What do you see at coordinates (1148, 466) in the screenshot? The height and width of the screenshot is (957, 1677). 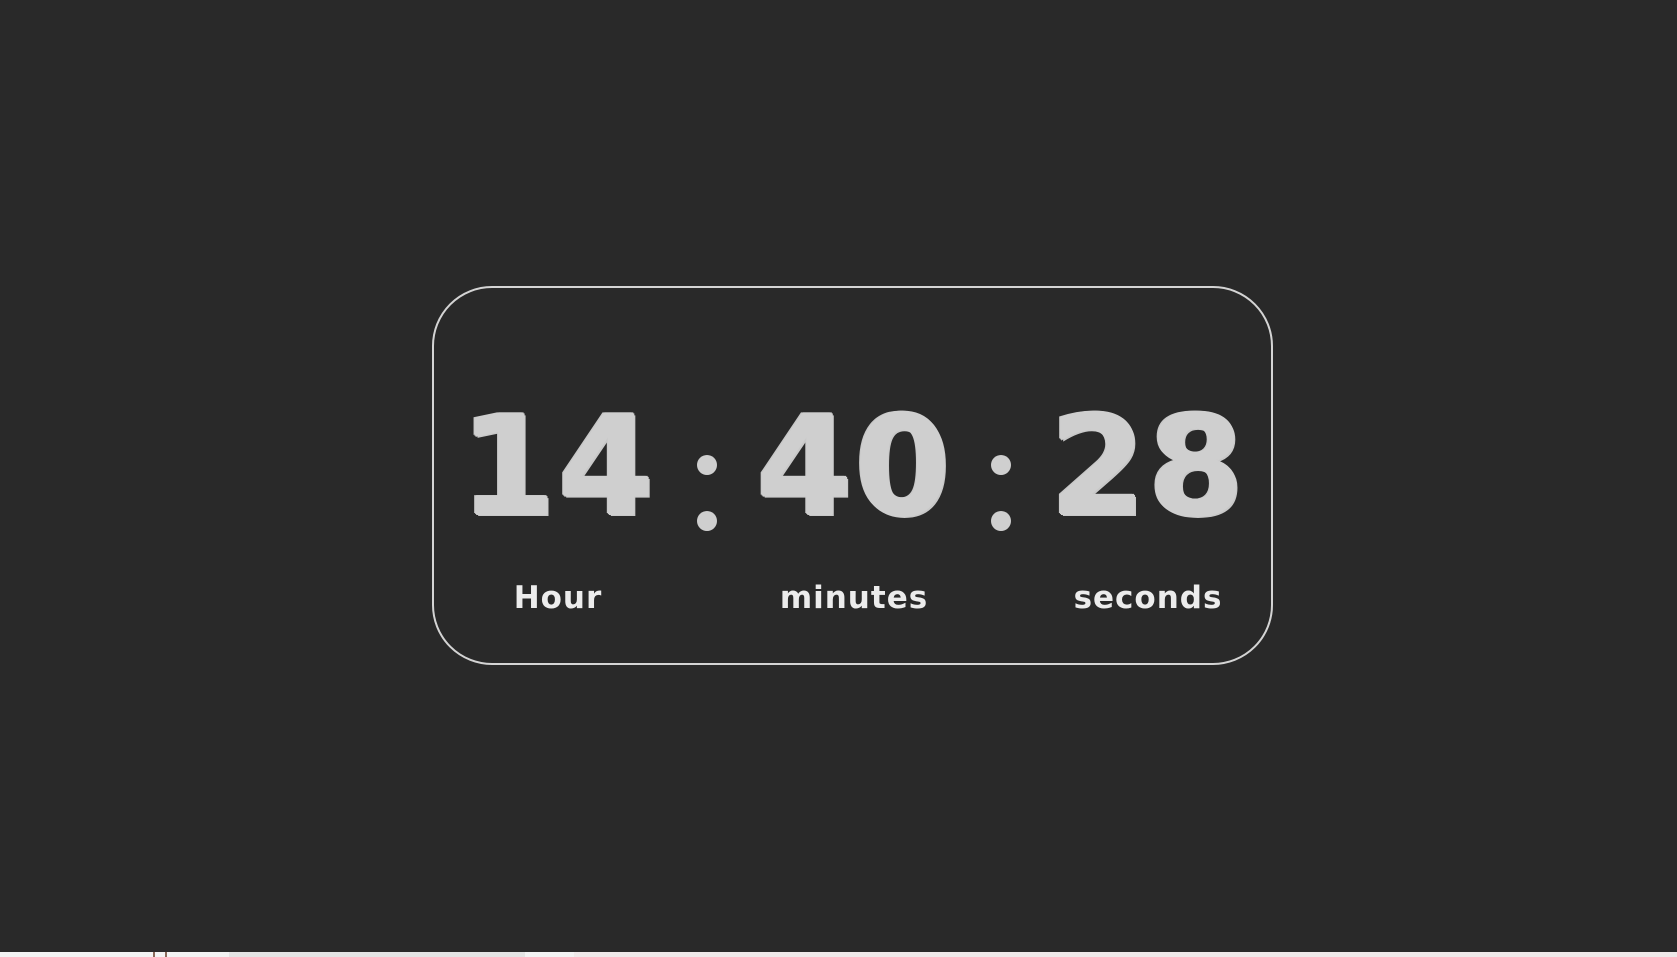 I see `seconds-value: 28` at bounding box center [1148, 466].